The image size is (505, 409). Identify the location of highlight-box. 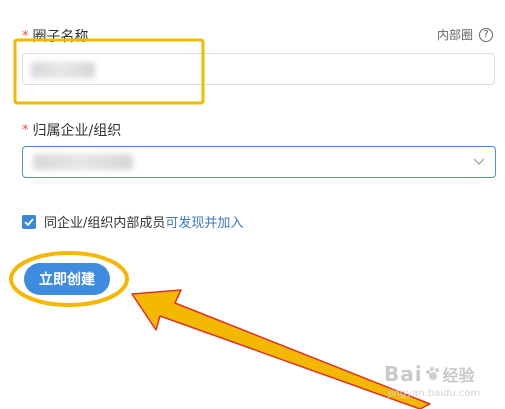
(109, 71).